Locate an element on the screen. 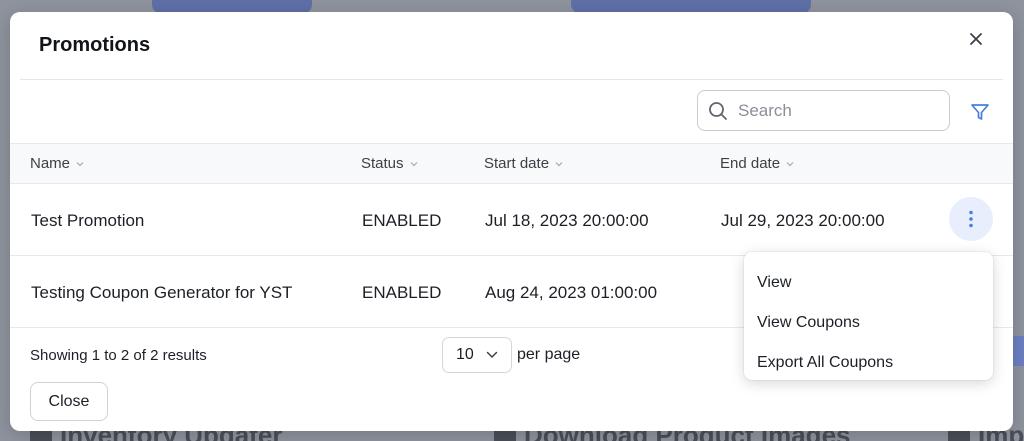  menu-item-view: View is located at coordinates (868, 283).